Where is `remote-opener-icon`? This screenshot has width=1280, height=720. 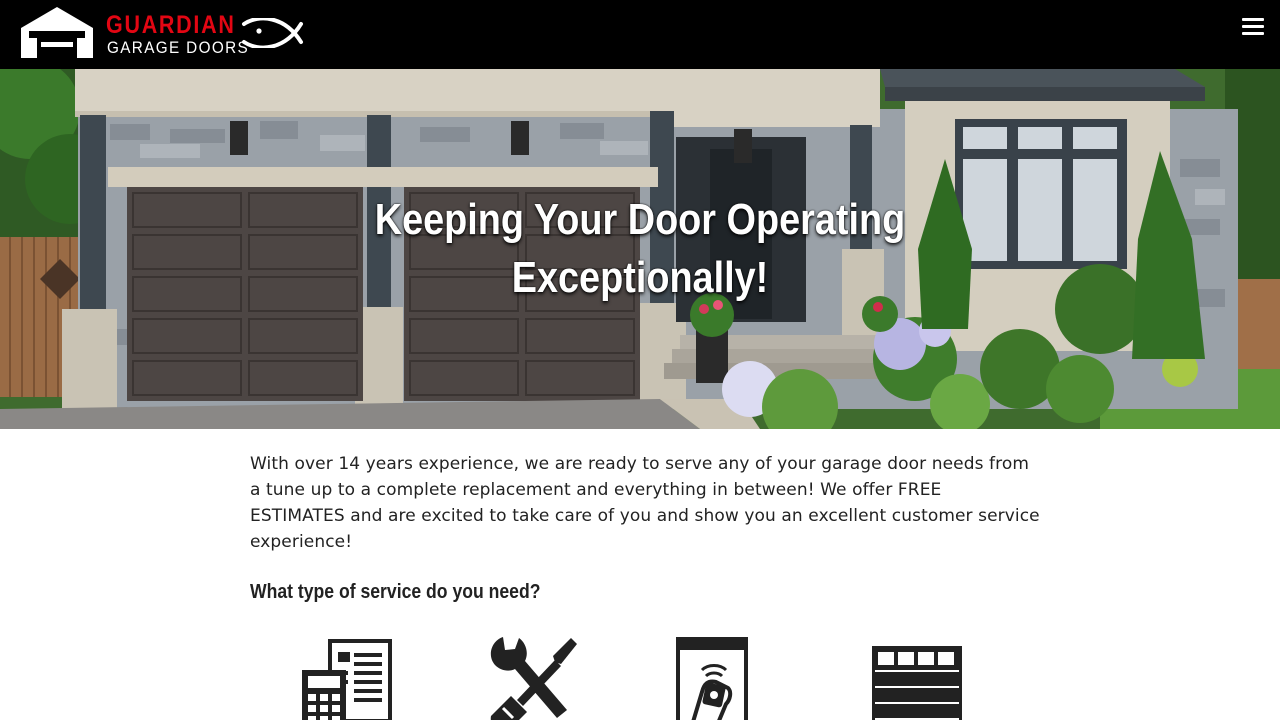 remote-opener-icon is located at coordinates (712, 678).